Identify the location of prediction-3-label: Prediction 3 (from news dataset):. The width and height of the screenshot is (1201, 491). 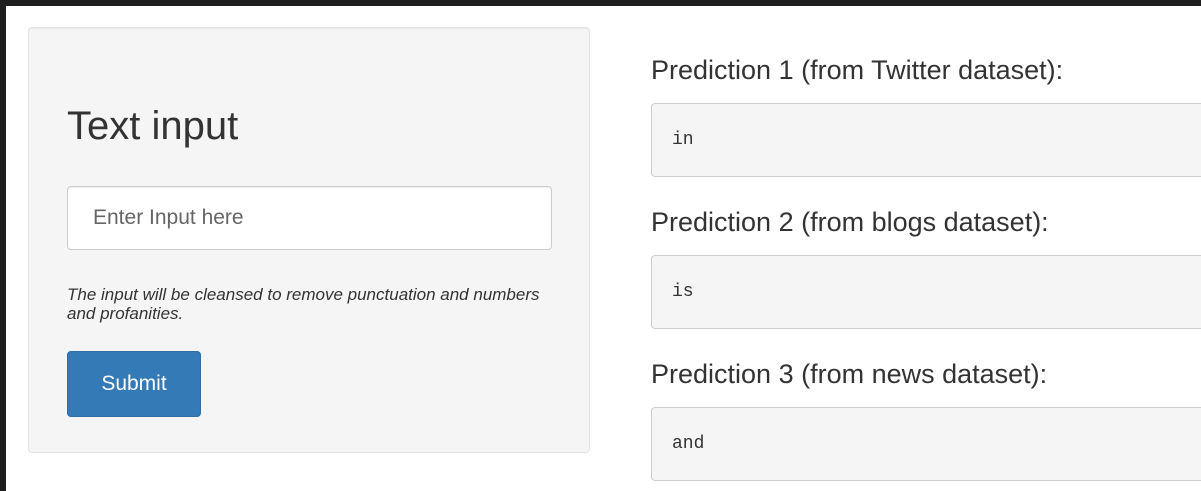
(849, 374).